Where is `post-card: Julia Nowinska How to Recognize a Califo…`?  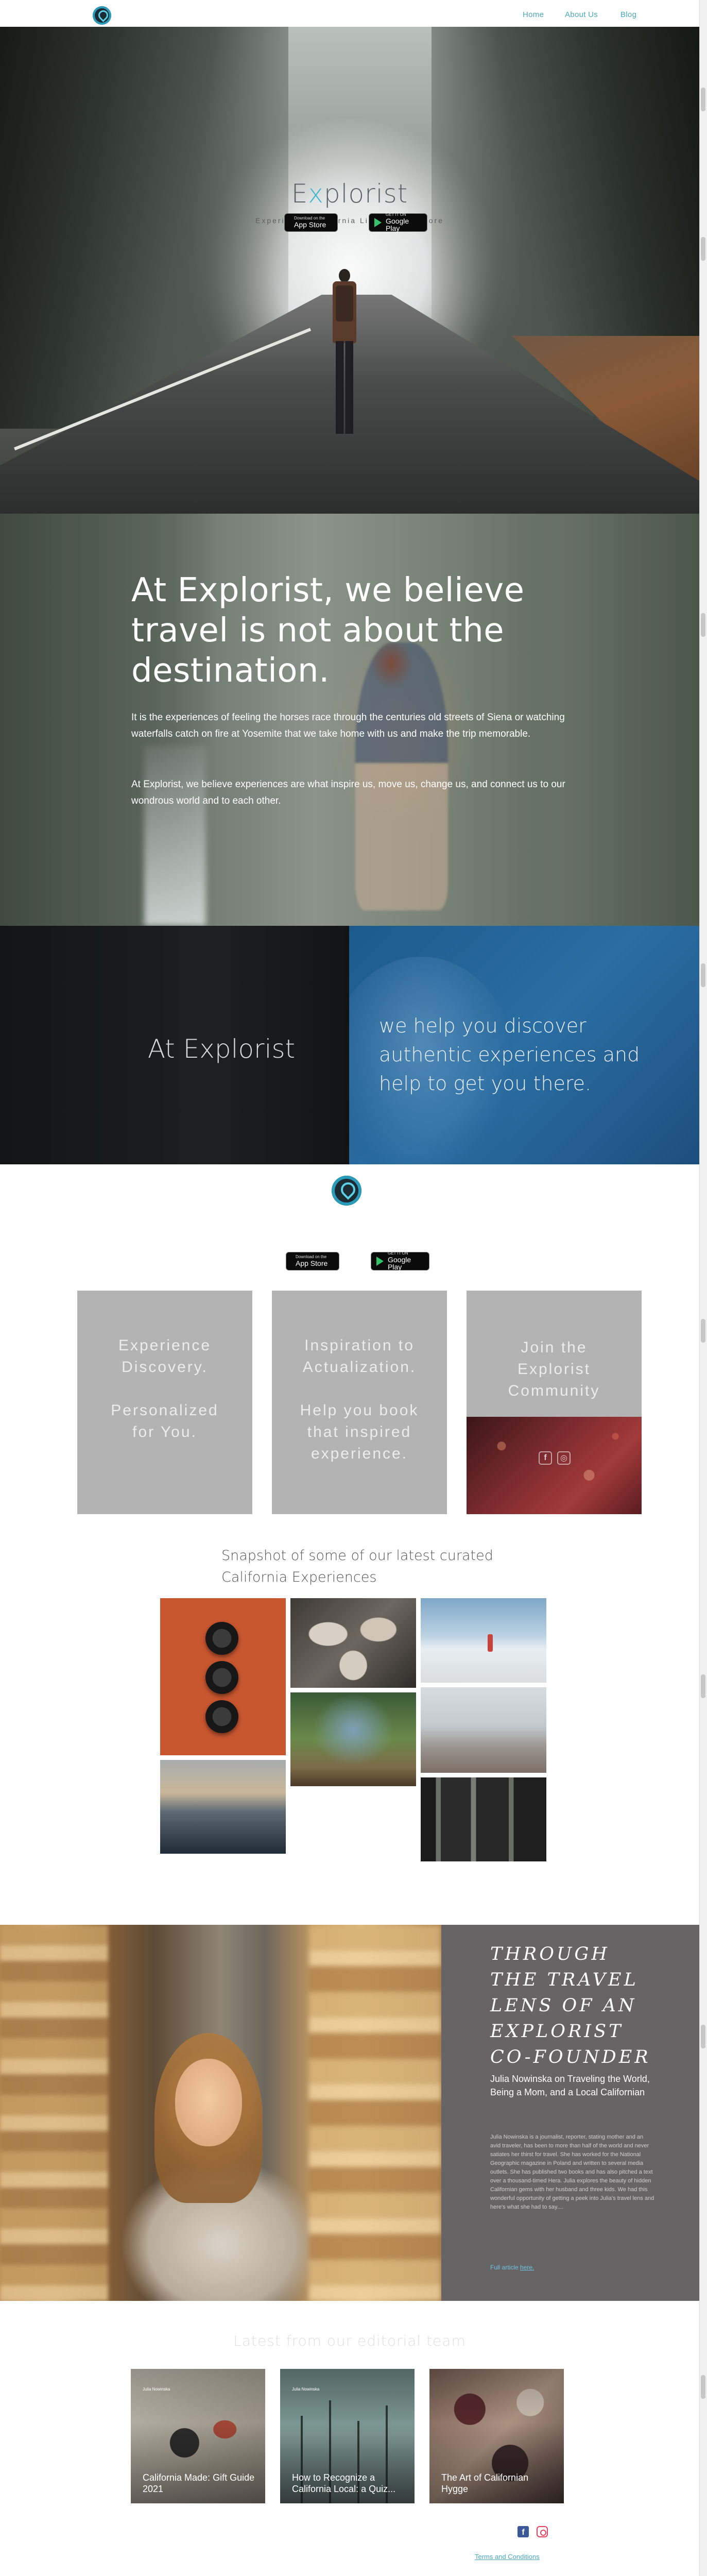 post-card: Julia Nowinska How to Recognize a Califo… is located at coordinates (347, 2436).